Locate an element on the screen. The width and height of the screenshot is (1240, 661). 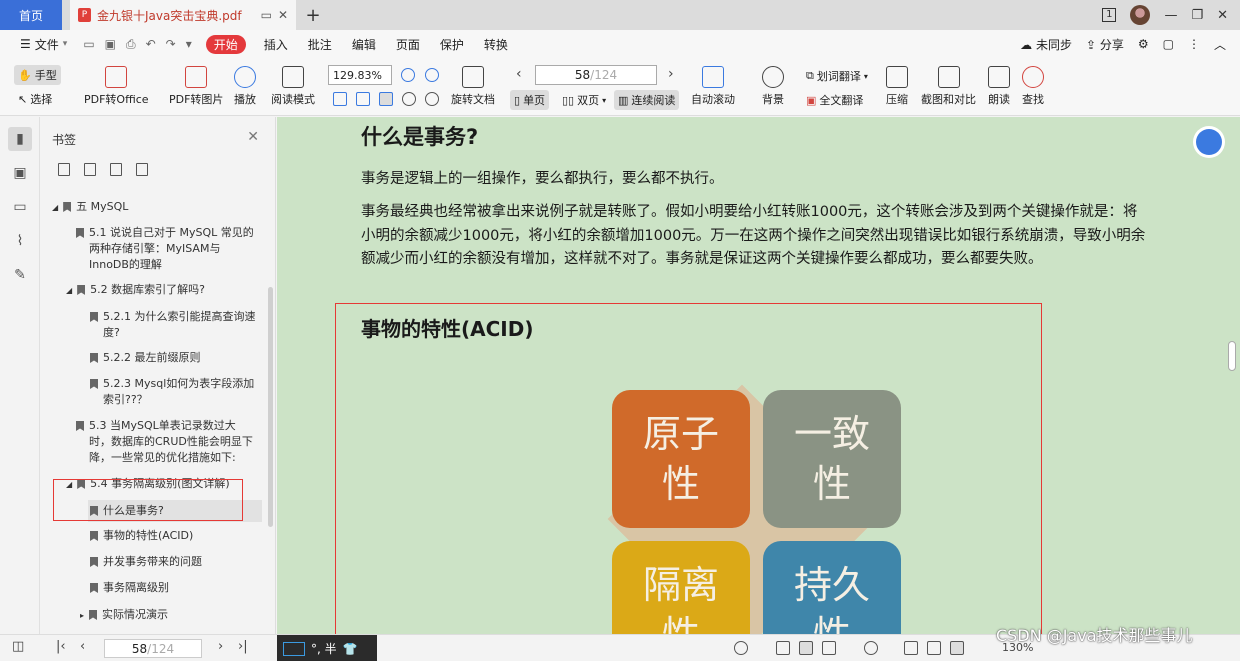
find-button: 查找 is located at coordinates (1033, 86).